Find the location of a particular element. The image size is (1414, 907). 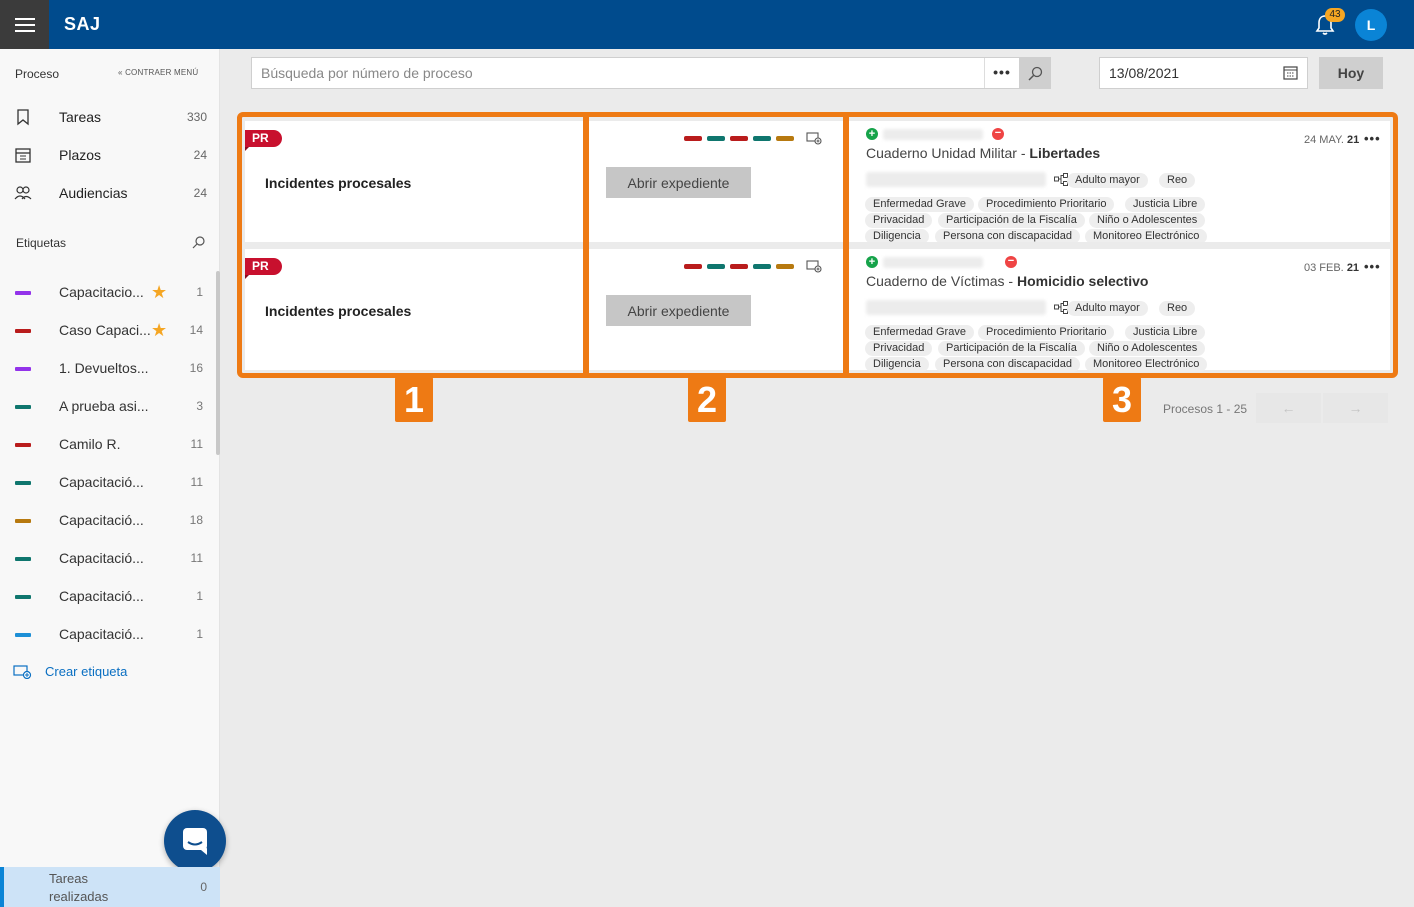

people-icon is located at coordinates (23, 193).